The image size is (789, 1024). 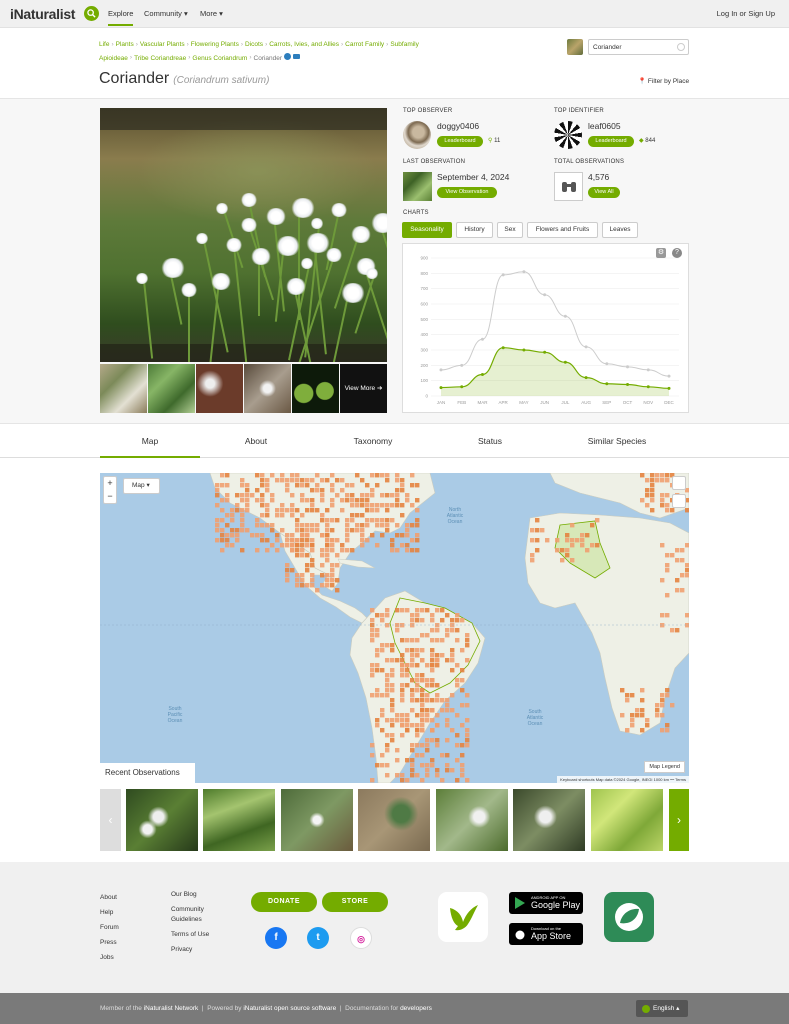 I want to click on gear-icon: ⚙, so click(x=661, y=253).